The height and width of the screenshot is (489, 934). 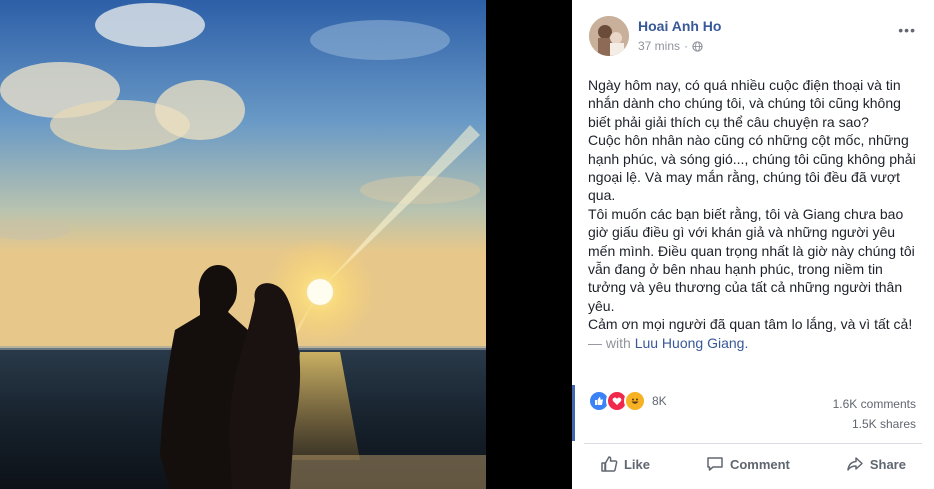 What do you see at coordinates (855, 464) in the screenshot?
I see `share-arrow-icon` at bounding box center [855, 464].